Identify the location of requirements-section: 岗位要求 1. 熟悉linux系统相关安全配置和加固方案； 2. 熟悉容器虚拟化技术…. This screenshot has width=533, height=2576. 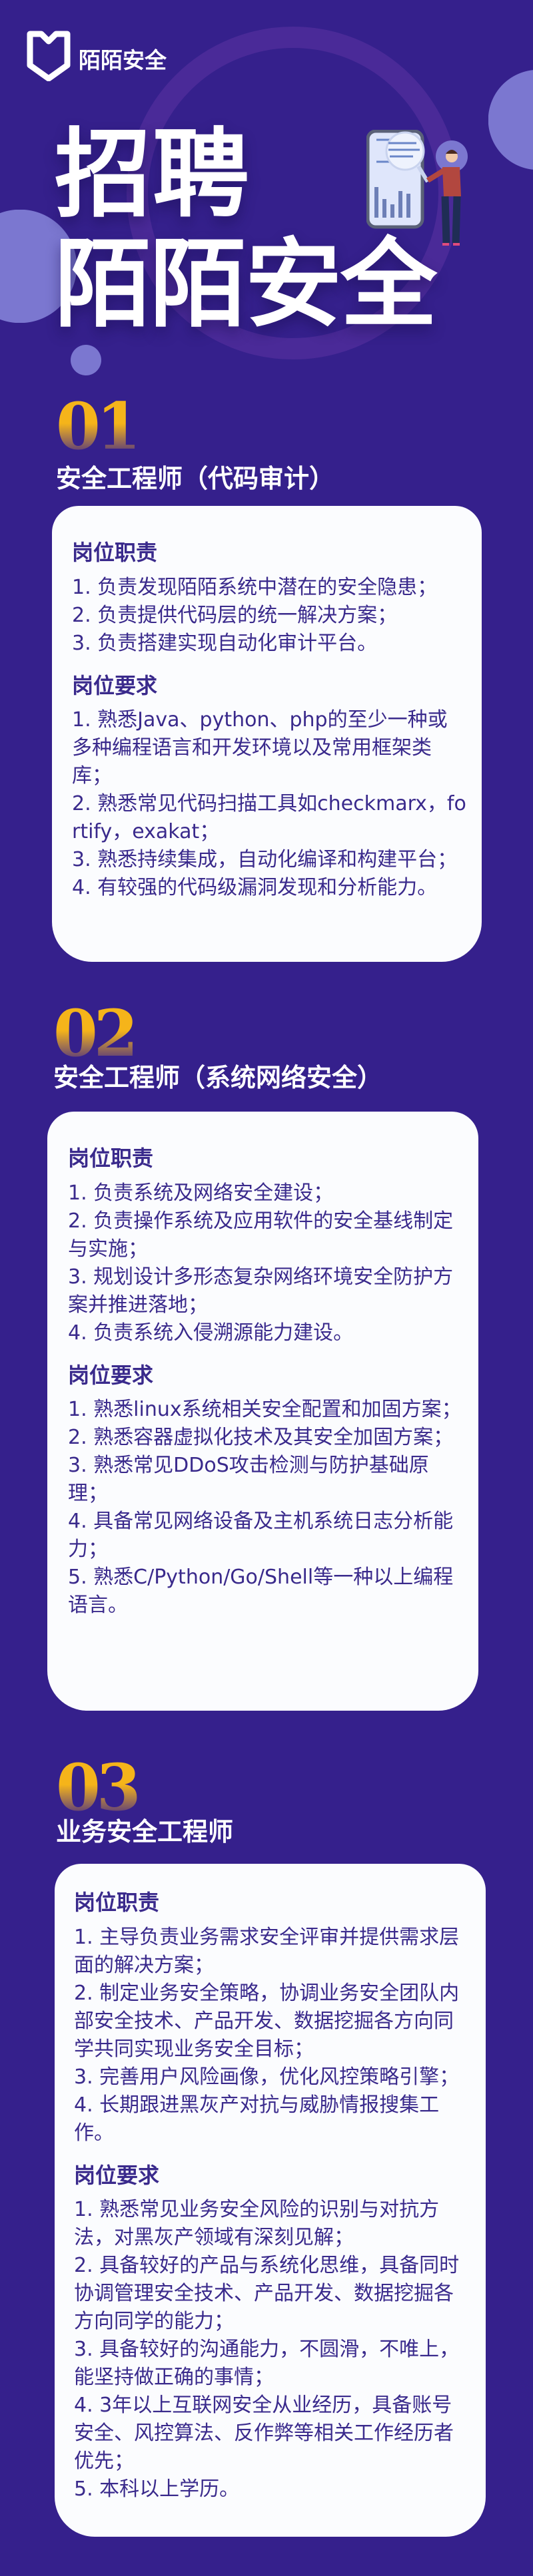
(266, 1491).